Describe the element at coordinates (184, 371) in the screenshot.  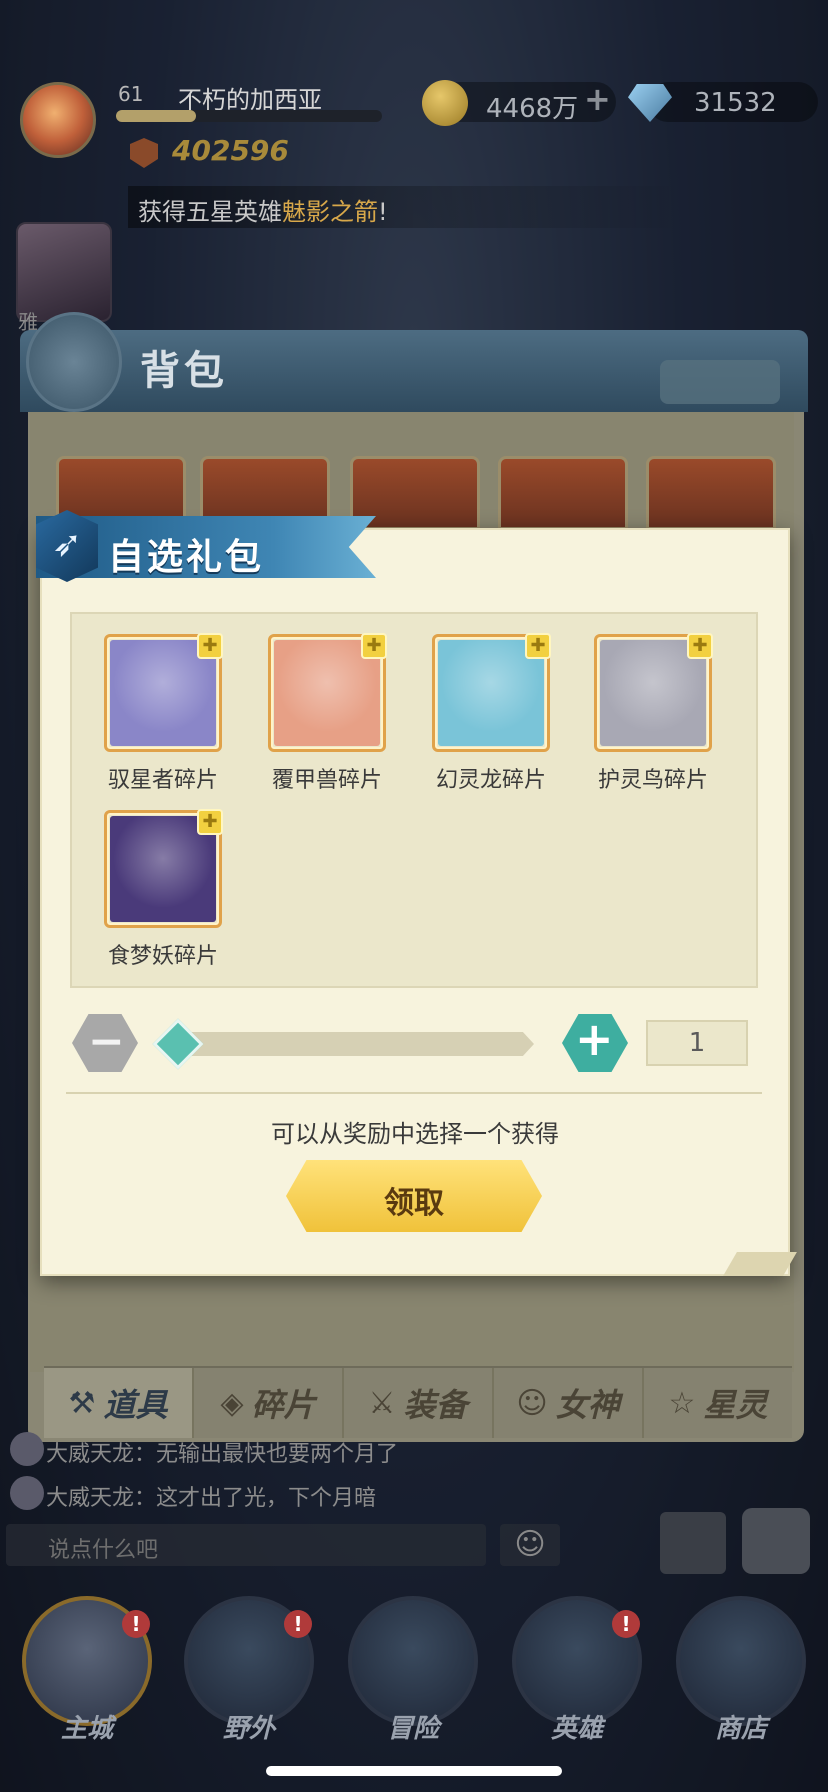
I see `bag-title: 背包` at that location.